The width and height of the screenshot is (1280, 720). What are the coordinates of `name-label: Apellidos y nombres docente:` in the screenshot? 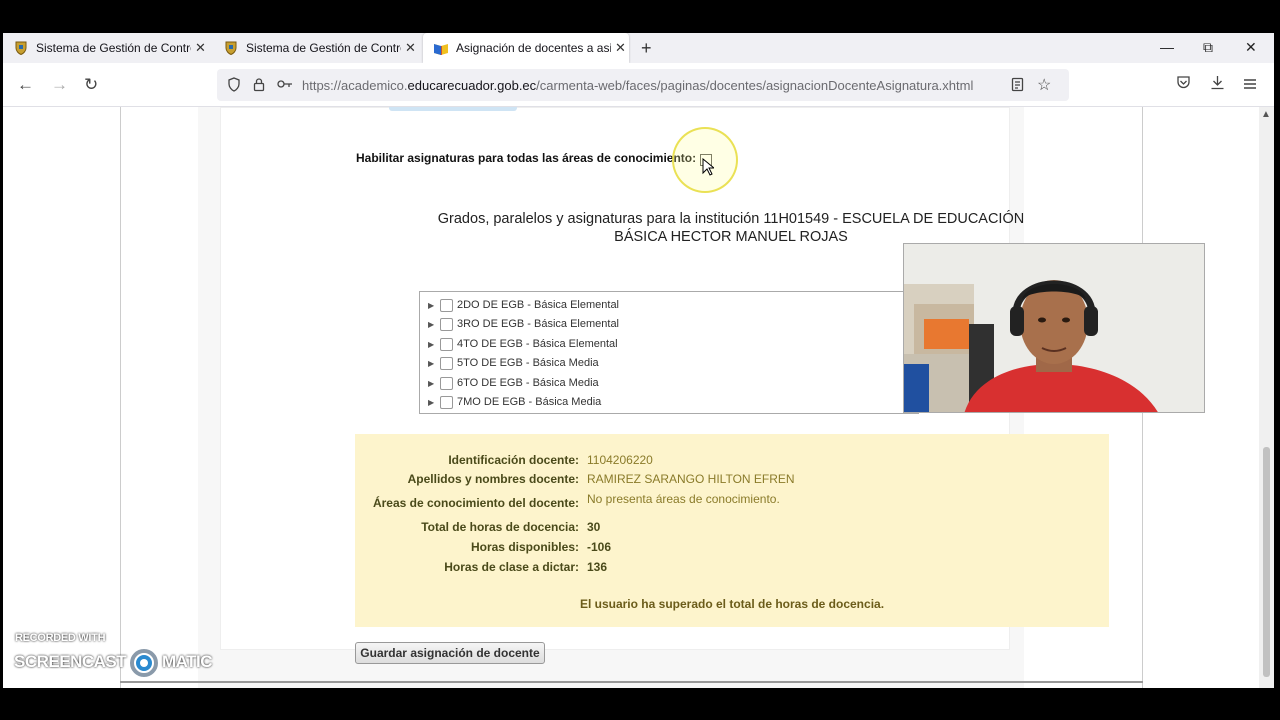 It's located at (493, 479).